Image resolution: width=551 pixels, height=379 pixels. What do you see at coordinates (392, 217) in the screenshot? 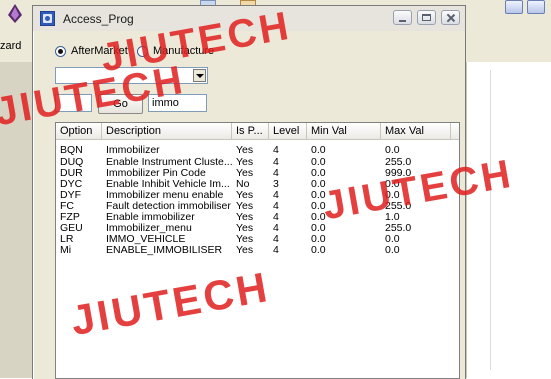
I see `cell-max-val: 1.0` at bounding box center [392, 217].